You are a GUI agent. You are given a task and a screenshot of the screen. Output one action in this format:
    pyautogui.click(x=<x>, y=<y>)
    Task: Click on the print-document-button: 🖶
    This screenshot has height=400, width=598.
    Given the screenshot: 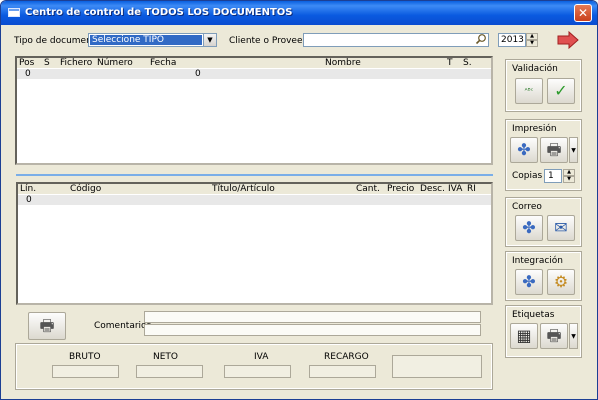 What is the action you would take?
    pyautogui.click(x=47, y=326)
    